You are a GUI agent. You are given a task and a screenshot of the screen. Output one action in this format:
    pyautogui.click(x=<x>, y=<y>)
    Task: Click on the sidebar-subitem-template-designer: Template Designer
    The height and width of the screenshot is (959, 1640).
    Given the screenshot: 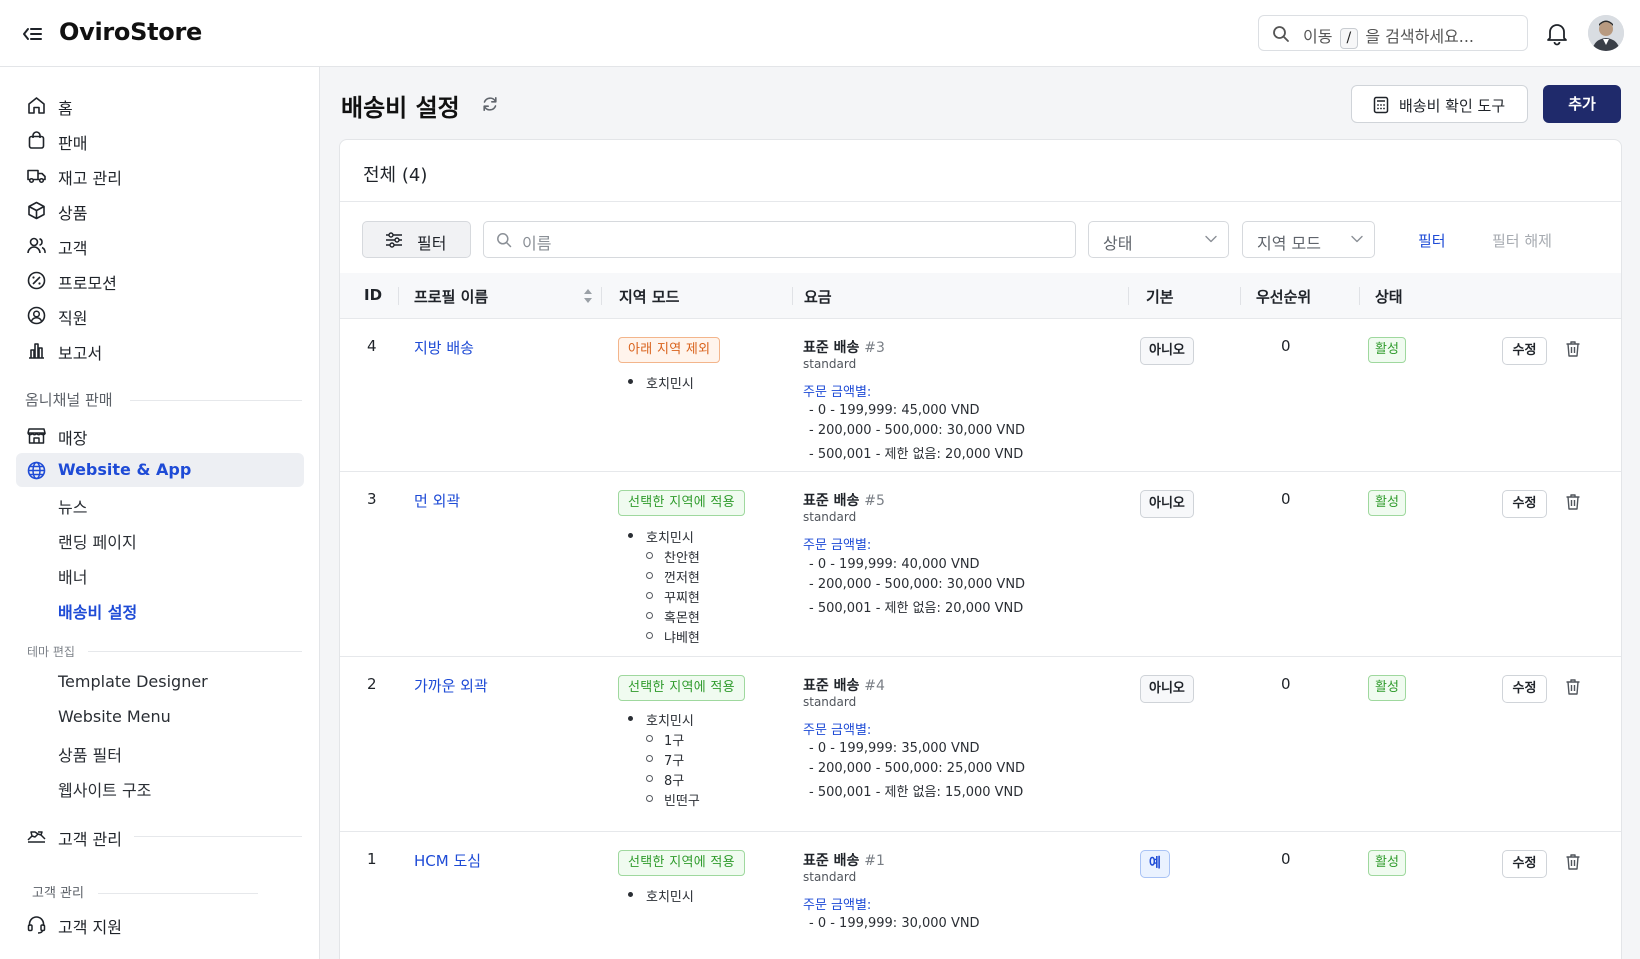 What is the action you would take?
    pyautogui.click(x=133, y=687)
    